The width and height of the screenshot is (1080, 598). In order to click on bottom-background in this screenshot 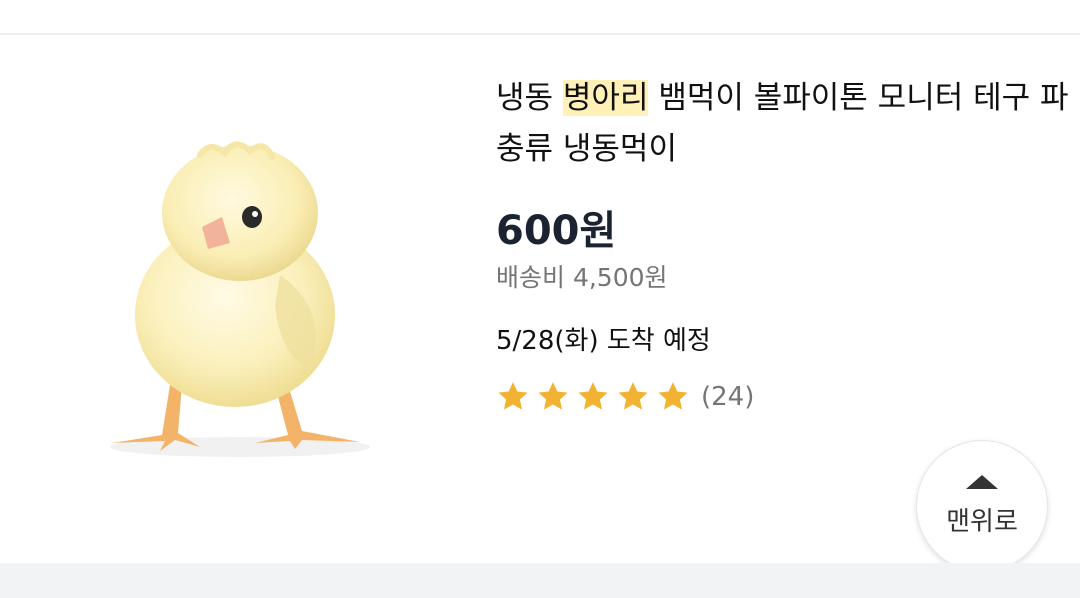, I will do `click(540, 580)`.